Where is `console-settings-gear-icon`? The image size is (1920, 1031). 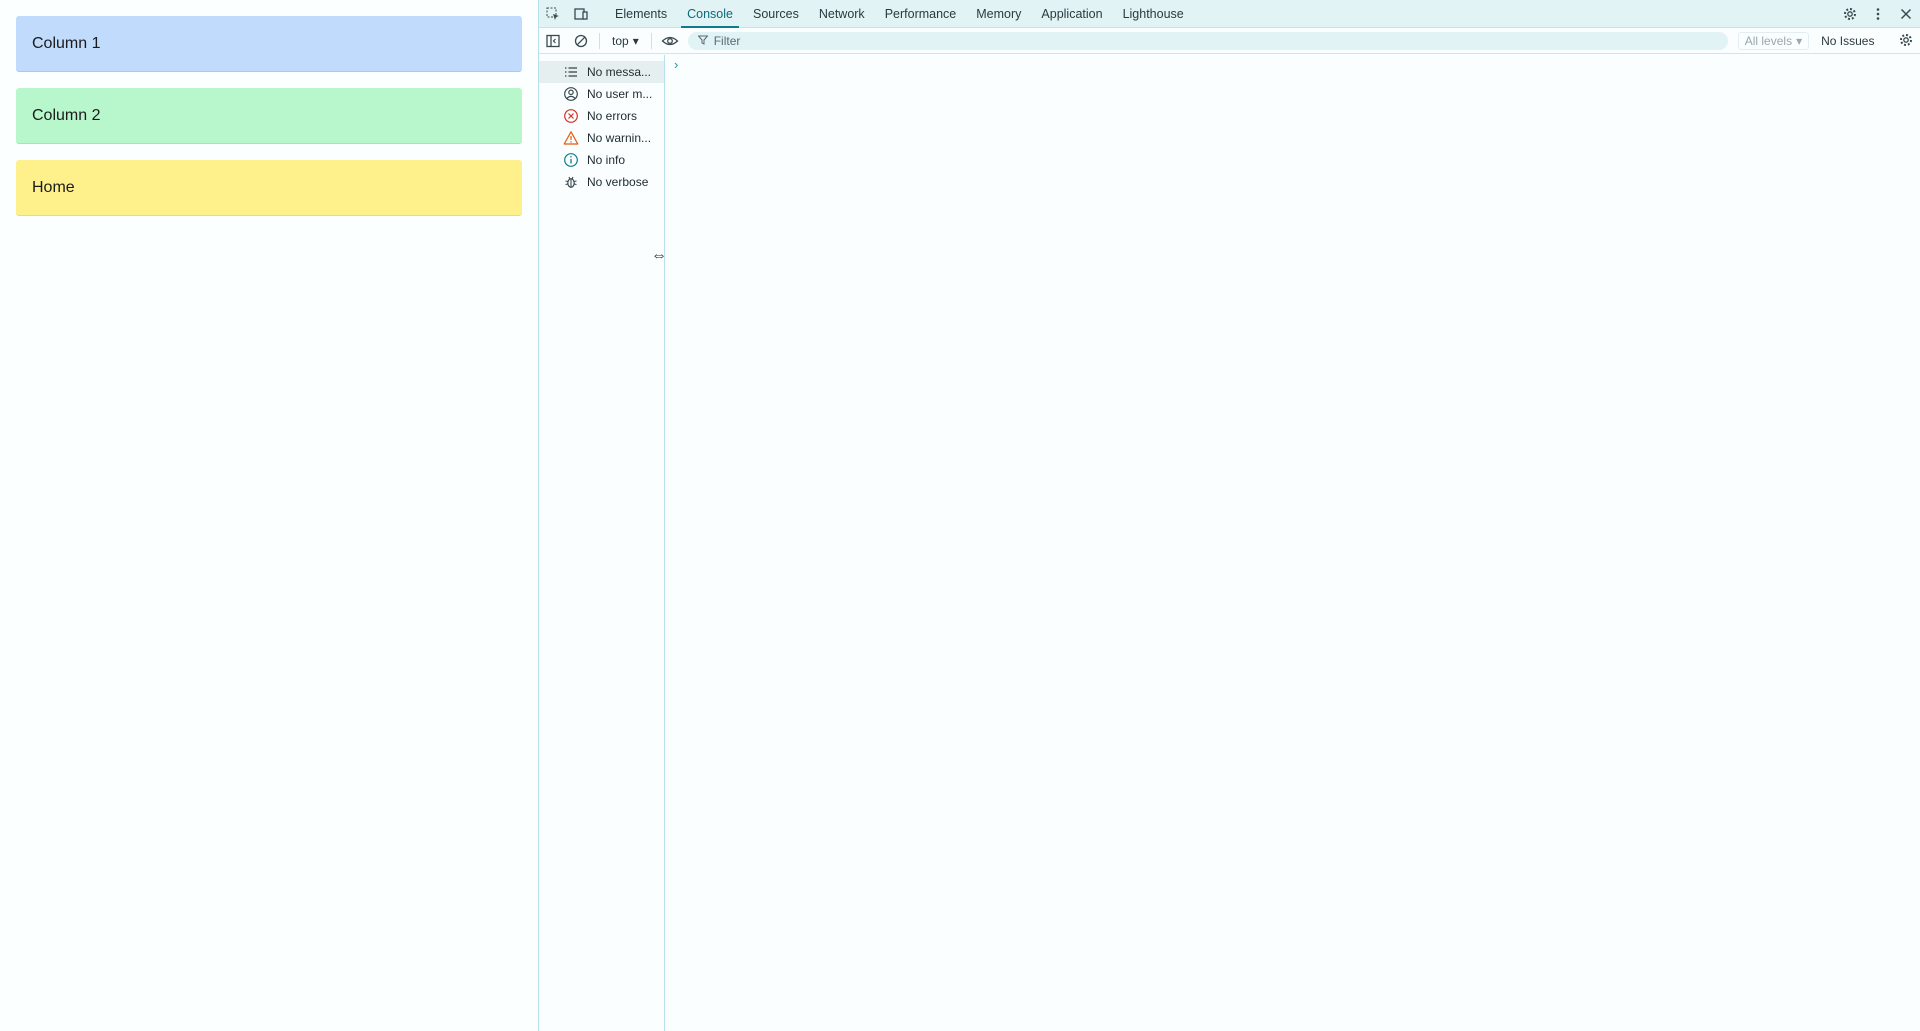
console-settings-gear-icon is located at coordinates (1906, 42).